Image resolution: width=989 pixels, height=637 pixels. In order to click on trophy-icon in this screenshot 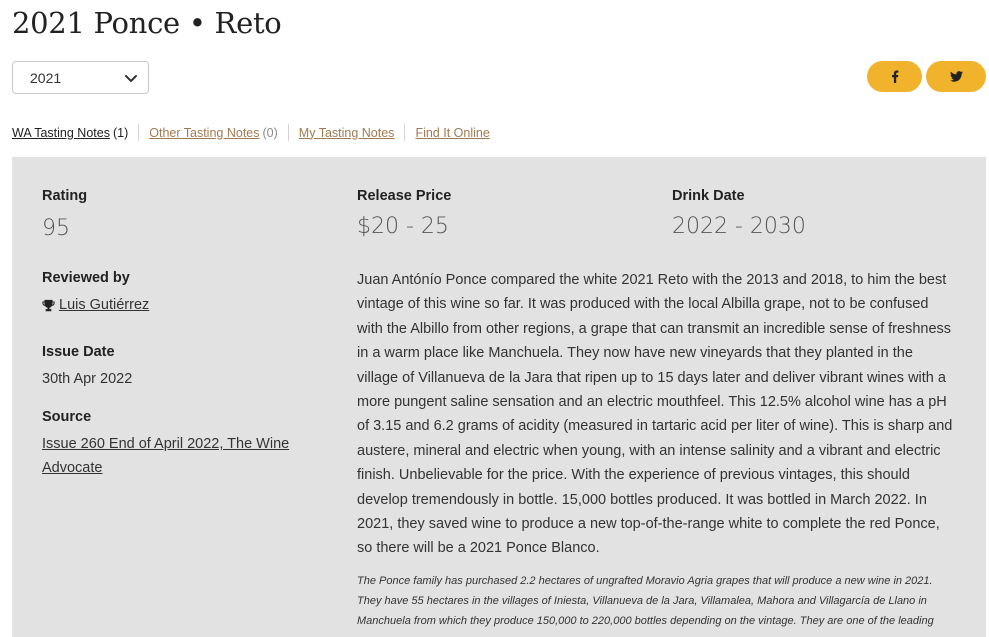, I will do `click(48, 305)`.